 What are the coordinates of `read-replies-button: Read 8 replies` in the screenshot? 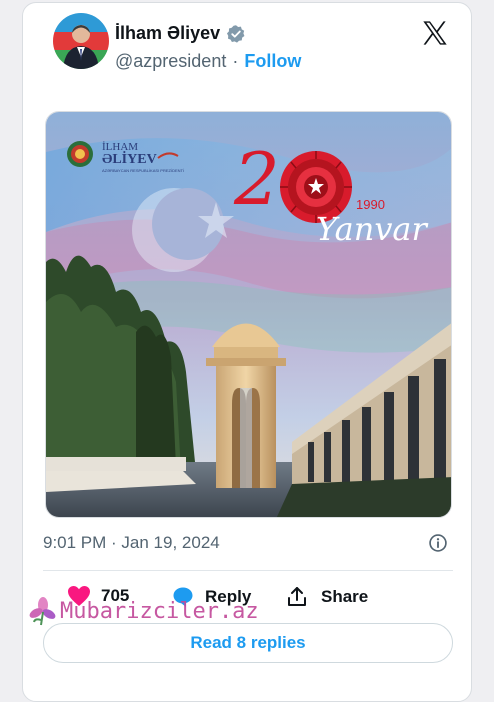 It's located at (248, 643).